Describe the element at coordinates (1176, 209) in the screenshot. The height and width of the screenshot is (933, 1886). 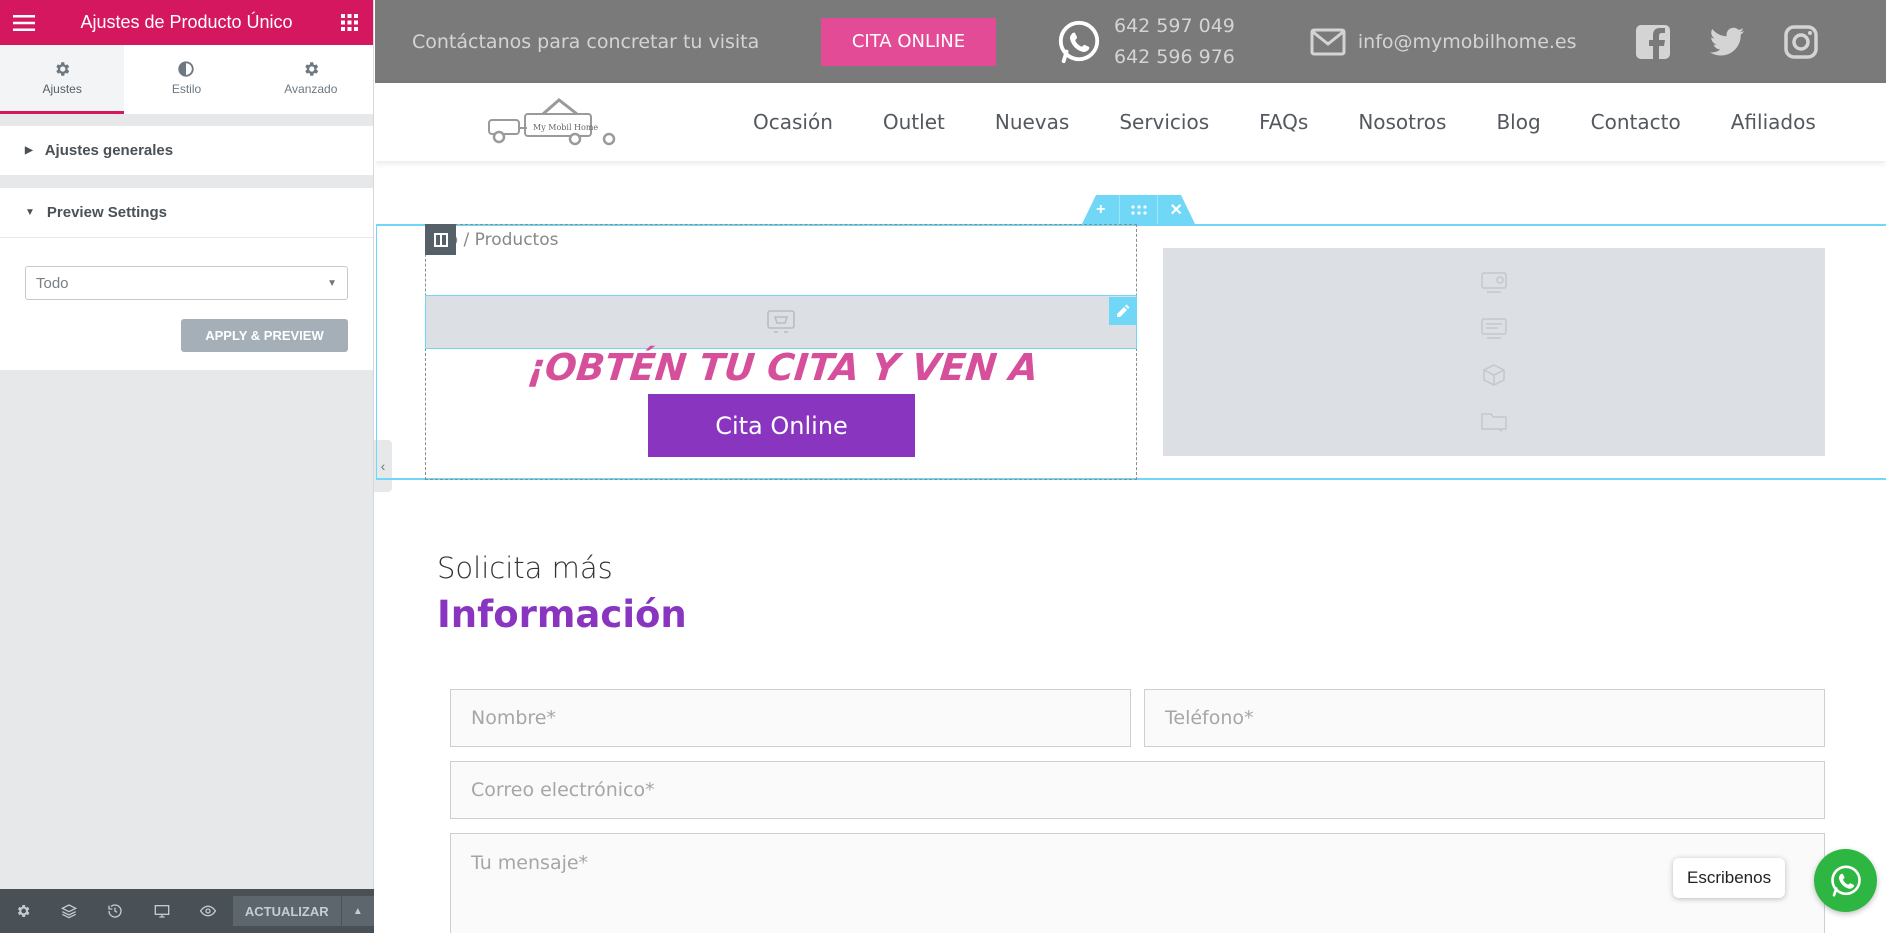
I see `delete-section-icon: ✕` at that location.